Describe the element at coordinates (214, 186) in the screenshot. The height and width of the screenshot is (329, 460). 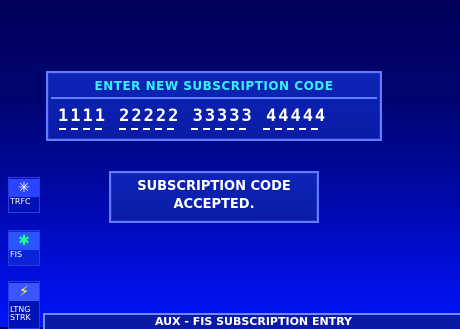
I see `message-line-1: SUBSCRIPTION CODE` at that location.